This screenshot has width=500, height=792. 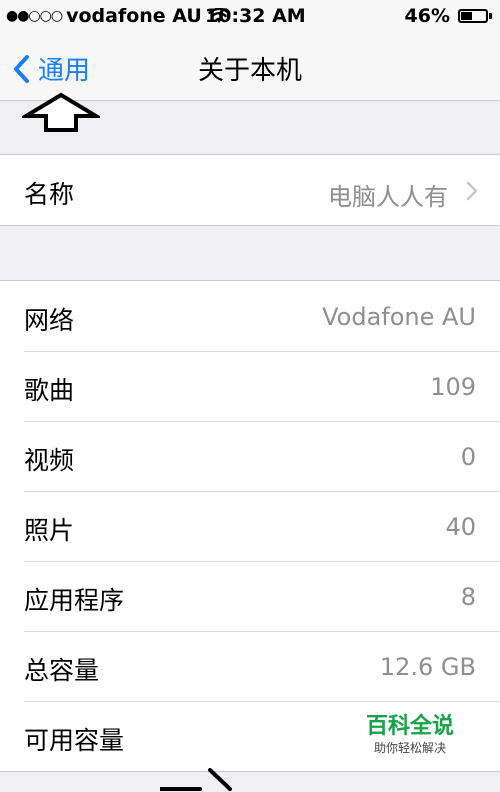 What do you see at coordinates (196, 779) in the screenshot?
I see `pointer-arrow-icon` at bounding box center [196, 779].